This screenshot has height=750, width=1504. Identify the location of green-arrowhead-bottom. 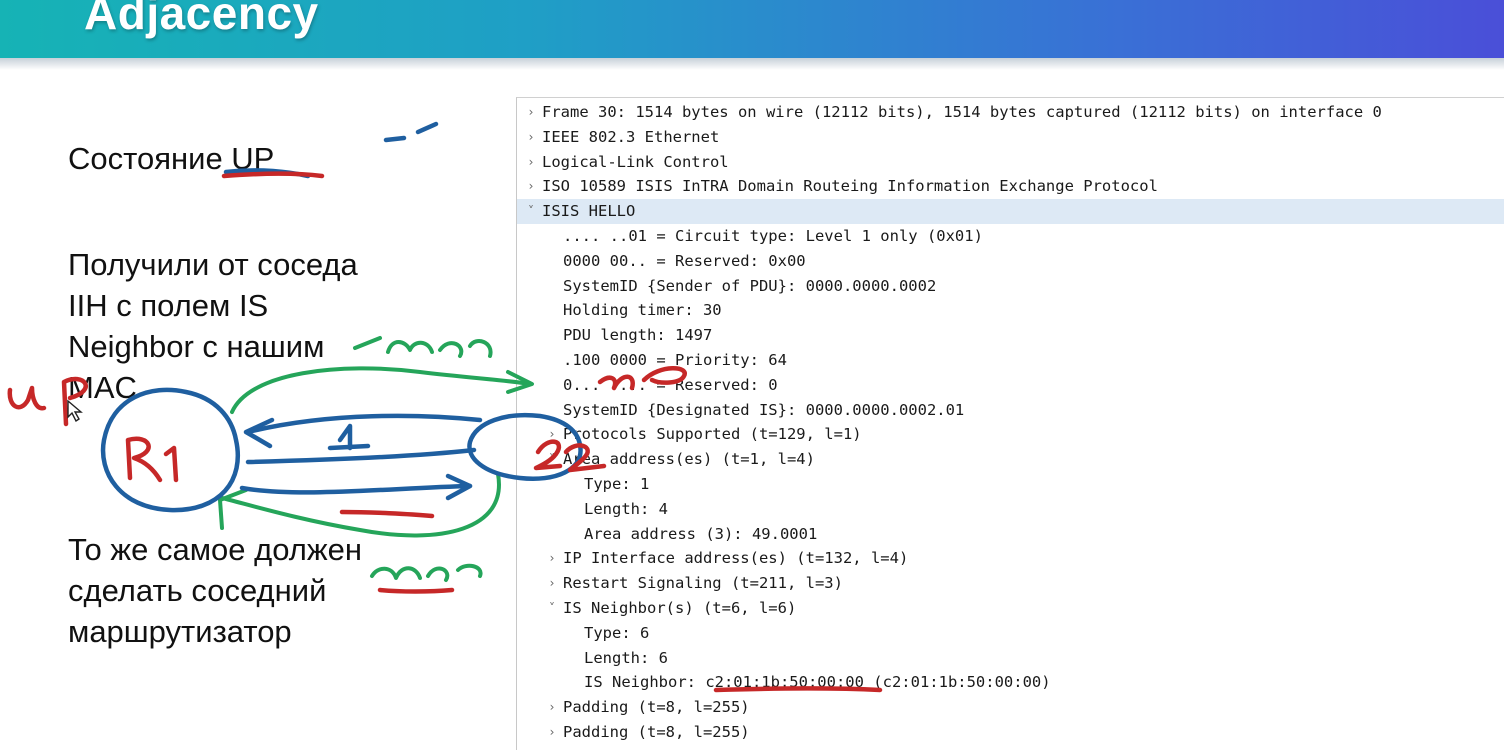
(233, 509).